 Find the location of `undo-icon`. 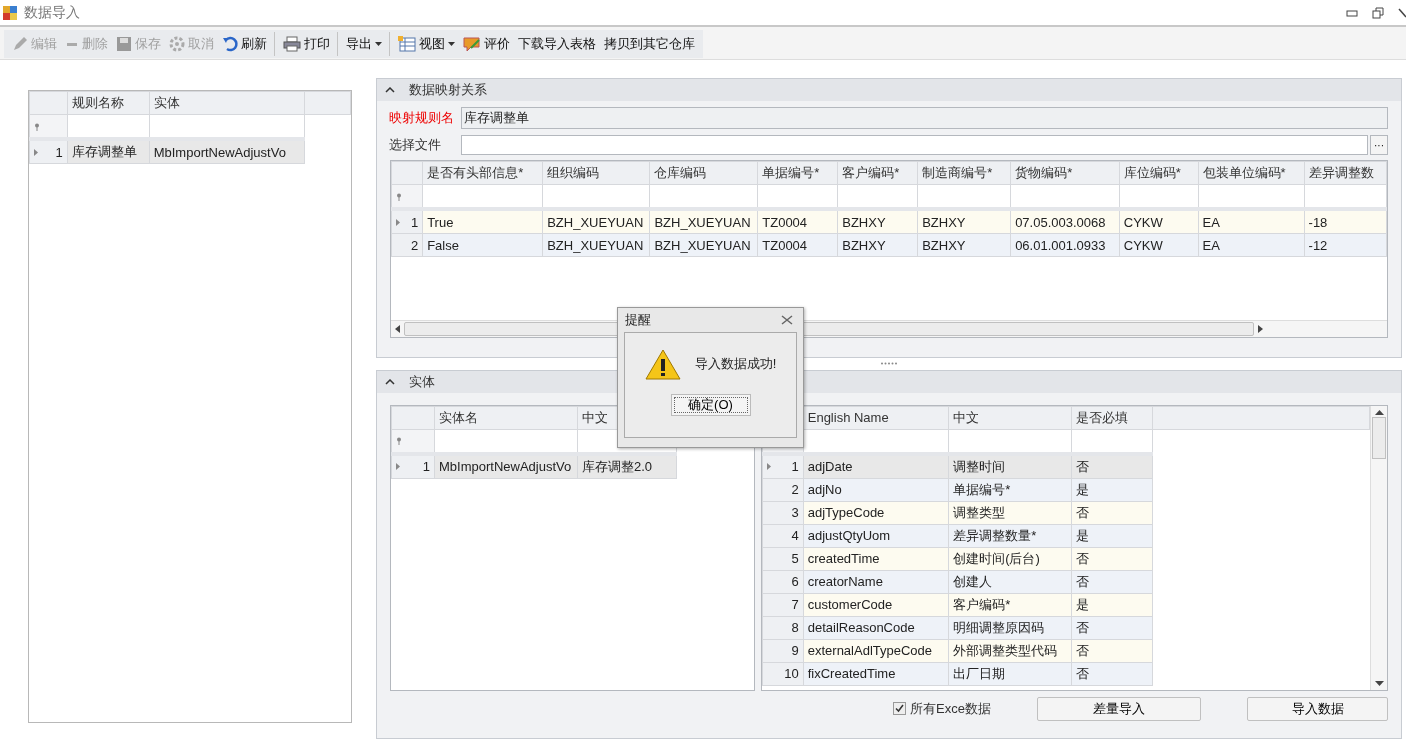

undo-icon is located at coordinates (230, 44).